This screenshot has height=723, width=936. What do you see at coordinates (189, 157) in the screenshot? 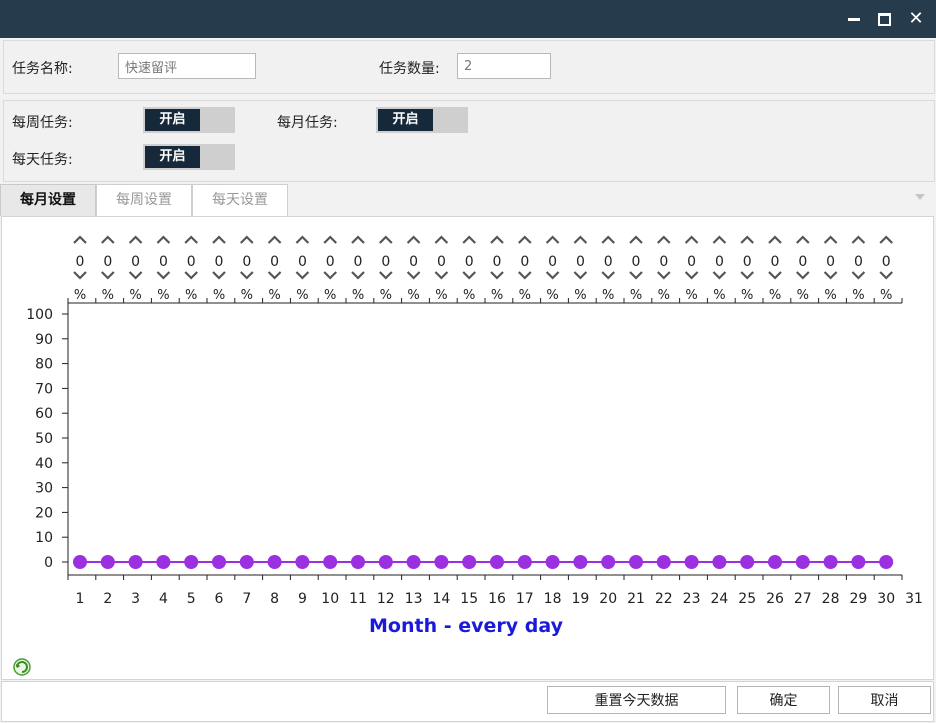
I see `daily-task-toggle: 开启` at bounding box center [189, 157].